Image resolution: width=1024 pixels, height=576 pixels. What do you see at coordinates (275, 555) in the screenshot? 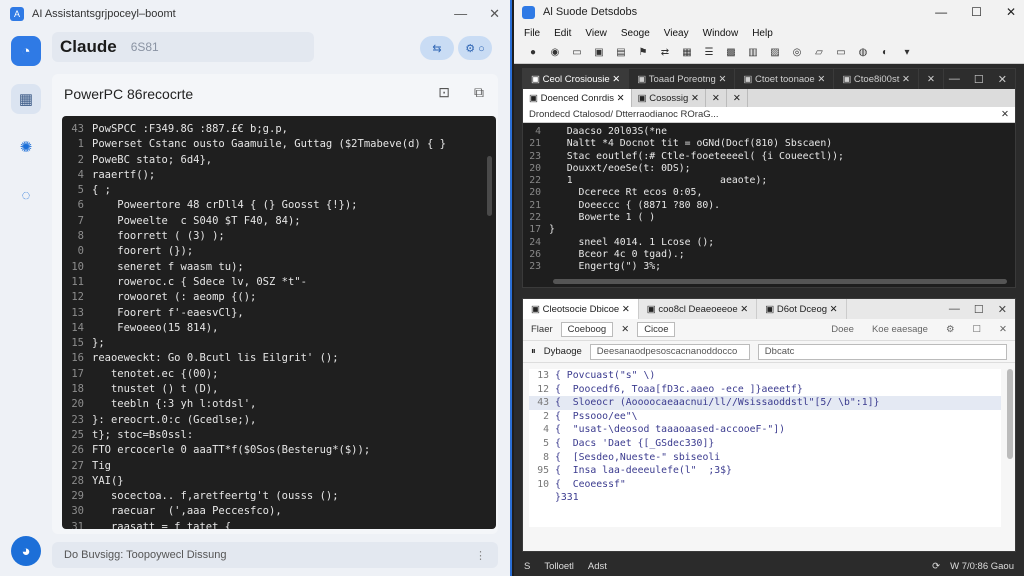
I see `message-composer: Do Buvsigg: Toopoywecl Dissung ⋮` at bounding box center [275, 555].